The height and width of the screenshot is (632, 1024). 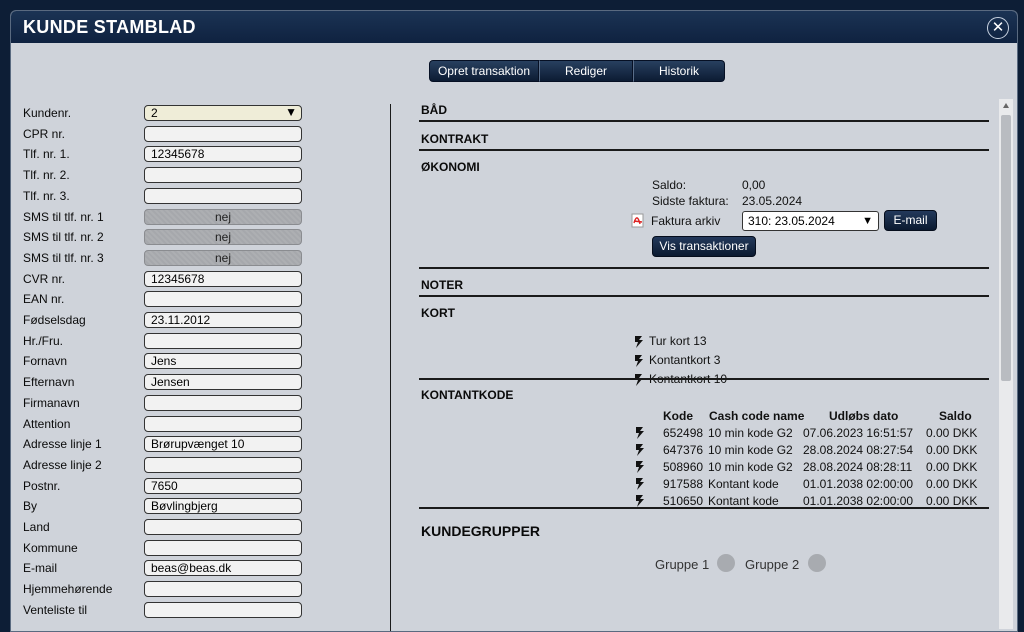 I want to click on close-icon: ✕, so click(x=998, y=28).